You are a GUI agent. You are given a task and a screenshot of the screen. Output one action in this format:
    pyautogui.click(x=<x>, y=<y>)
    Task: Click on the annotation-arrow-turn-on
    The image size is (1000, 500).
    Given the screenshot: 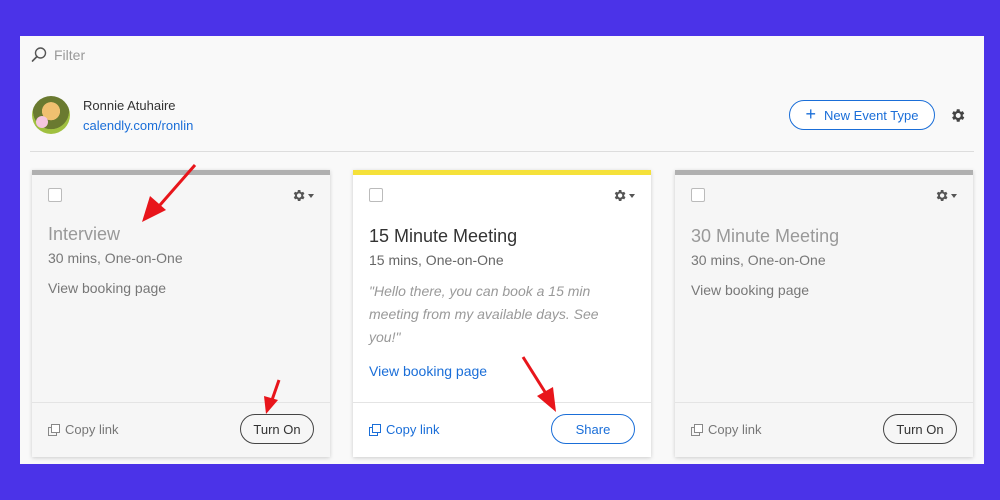 What is the action you would take?
    pyautogui.click(x=272, y=396)
    